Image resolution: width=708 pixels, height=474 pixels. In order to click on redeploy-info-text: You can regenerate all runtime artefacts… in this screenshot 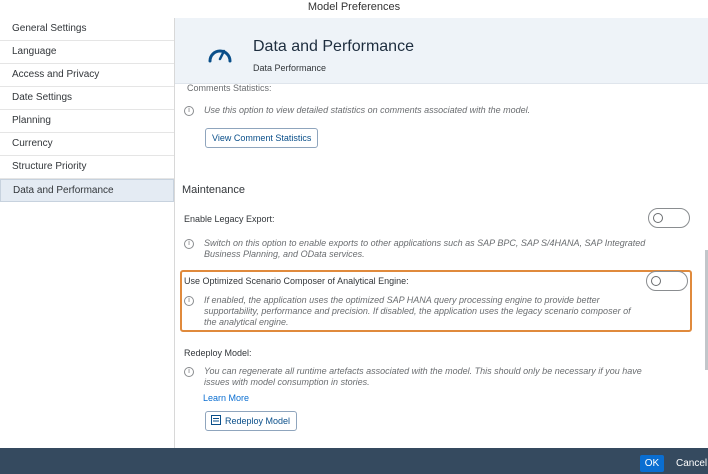, I will do `click(423, 376)`.